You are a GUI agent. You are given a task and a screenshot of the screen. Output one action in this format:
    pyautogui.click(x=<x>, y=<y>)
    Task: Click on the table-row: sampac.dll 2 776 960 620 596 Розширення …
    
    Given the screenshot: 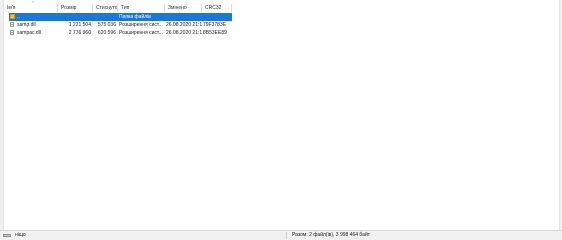 What is the action you would take?
    pyautogui.click(x=281, y=33)
    